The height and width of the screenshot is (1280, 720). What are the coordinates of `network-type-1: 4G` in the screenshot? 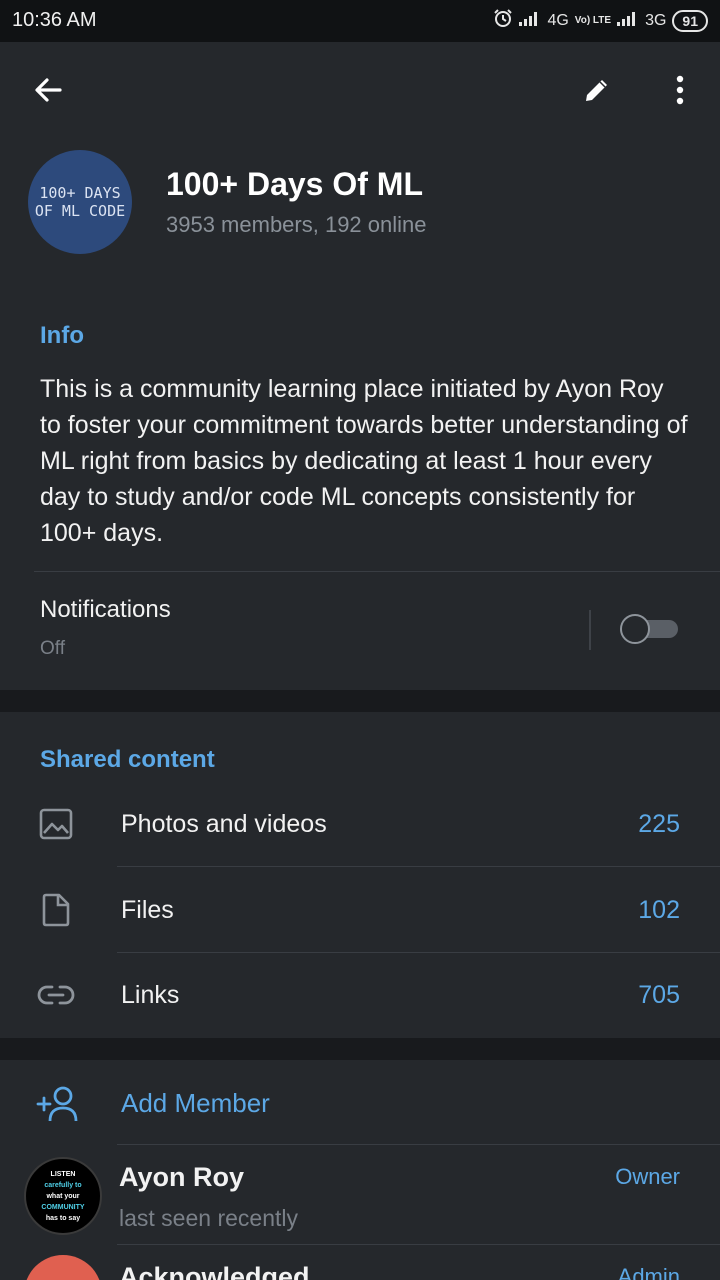 It's located at (558, 20).